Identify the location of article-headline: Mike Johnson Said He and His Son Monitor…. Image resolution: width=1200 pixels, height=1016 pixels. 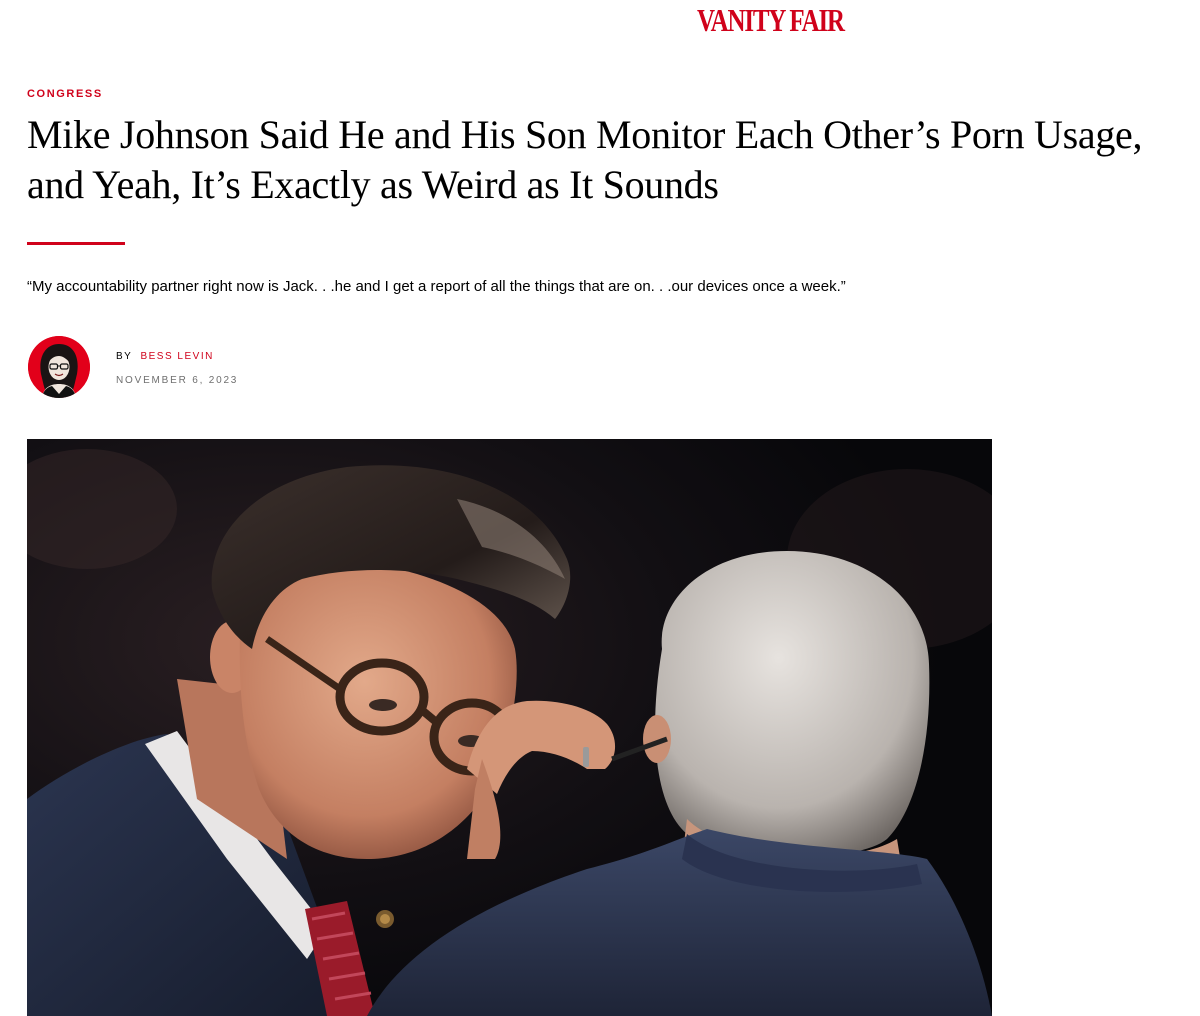
(585, 159).